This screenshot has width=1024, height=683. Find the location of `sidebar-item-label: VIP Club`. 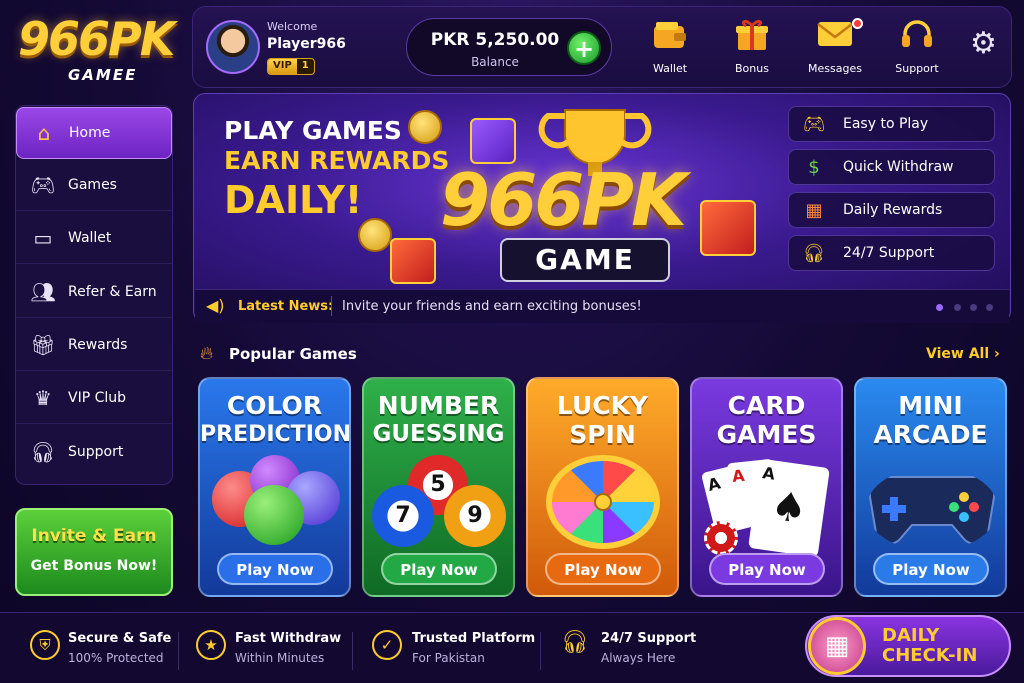

sidebar-item-label: VIP Club is located at coordinates (97, 397).